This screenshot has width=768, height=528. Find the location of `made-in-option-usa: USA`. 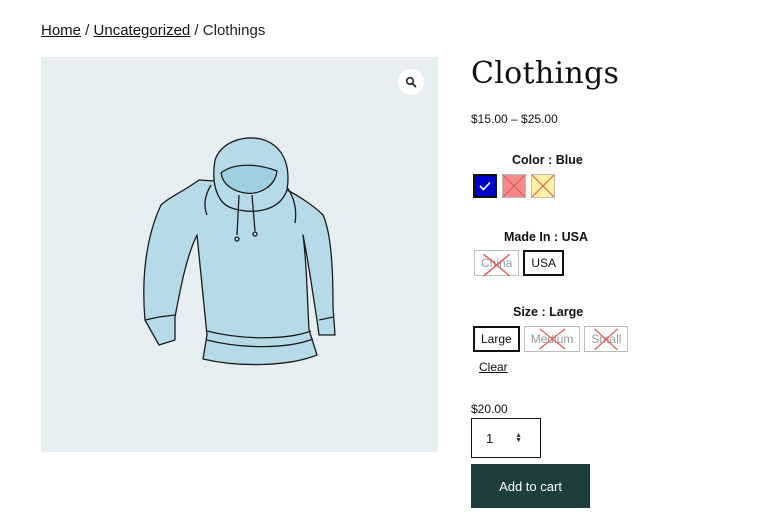

made-in-option-usa: USA is located at coordinates (544, 263).